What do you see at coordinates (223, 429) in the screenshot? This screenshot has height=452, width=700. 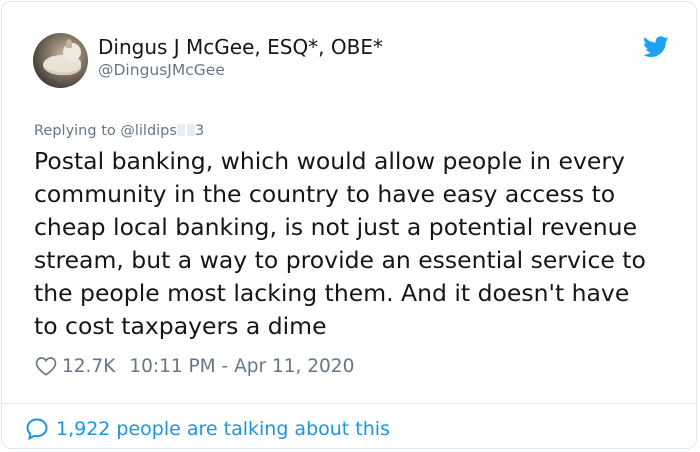 I see `conversation-count-text: 1,922 people are talking about this` at bounding box center [223, 429].